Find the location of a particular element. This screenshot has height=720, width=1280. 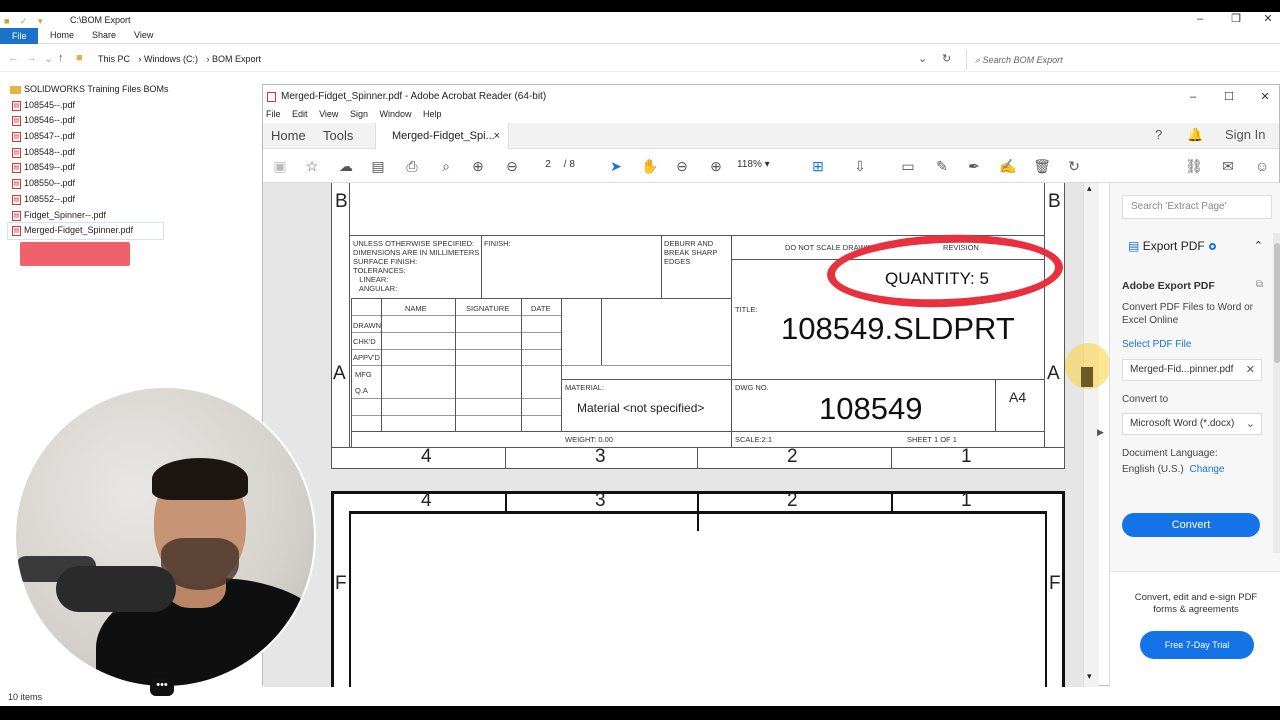

zoom-out-icon: ⊖ is located at coordinates (682, 166).